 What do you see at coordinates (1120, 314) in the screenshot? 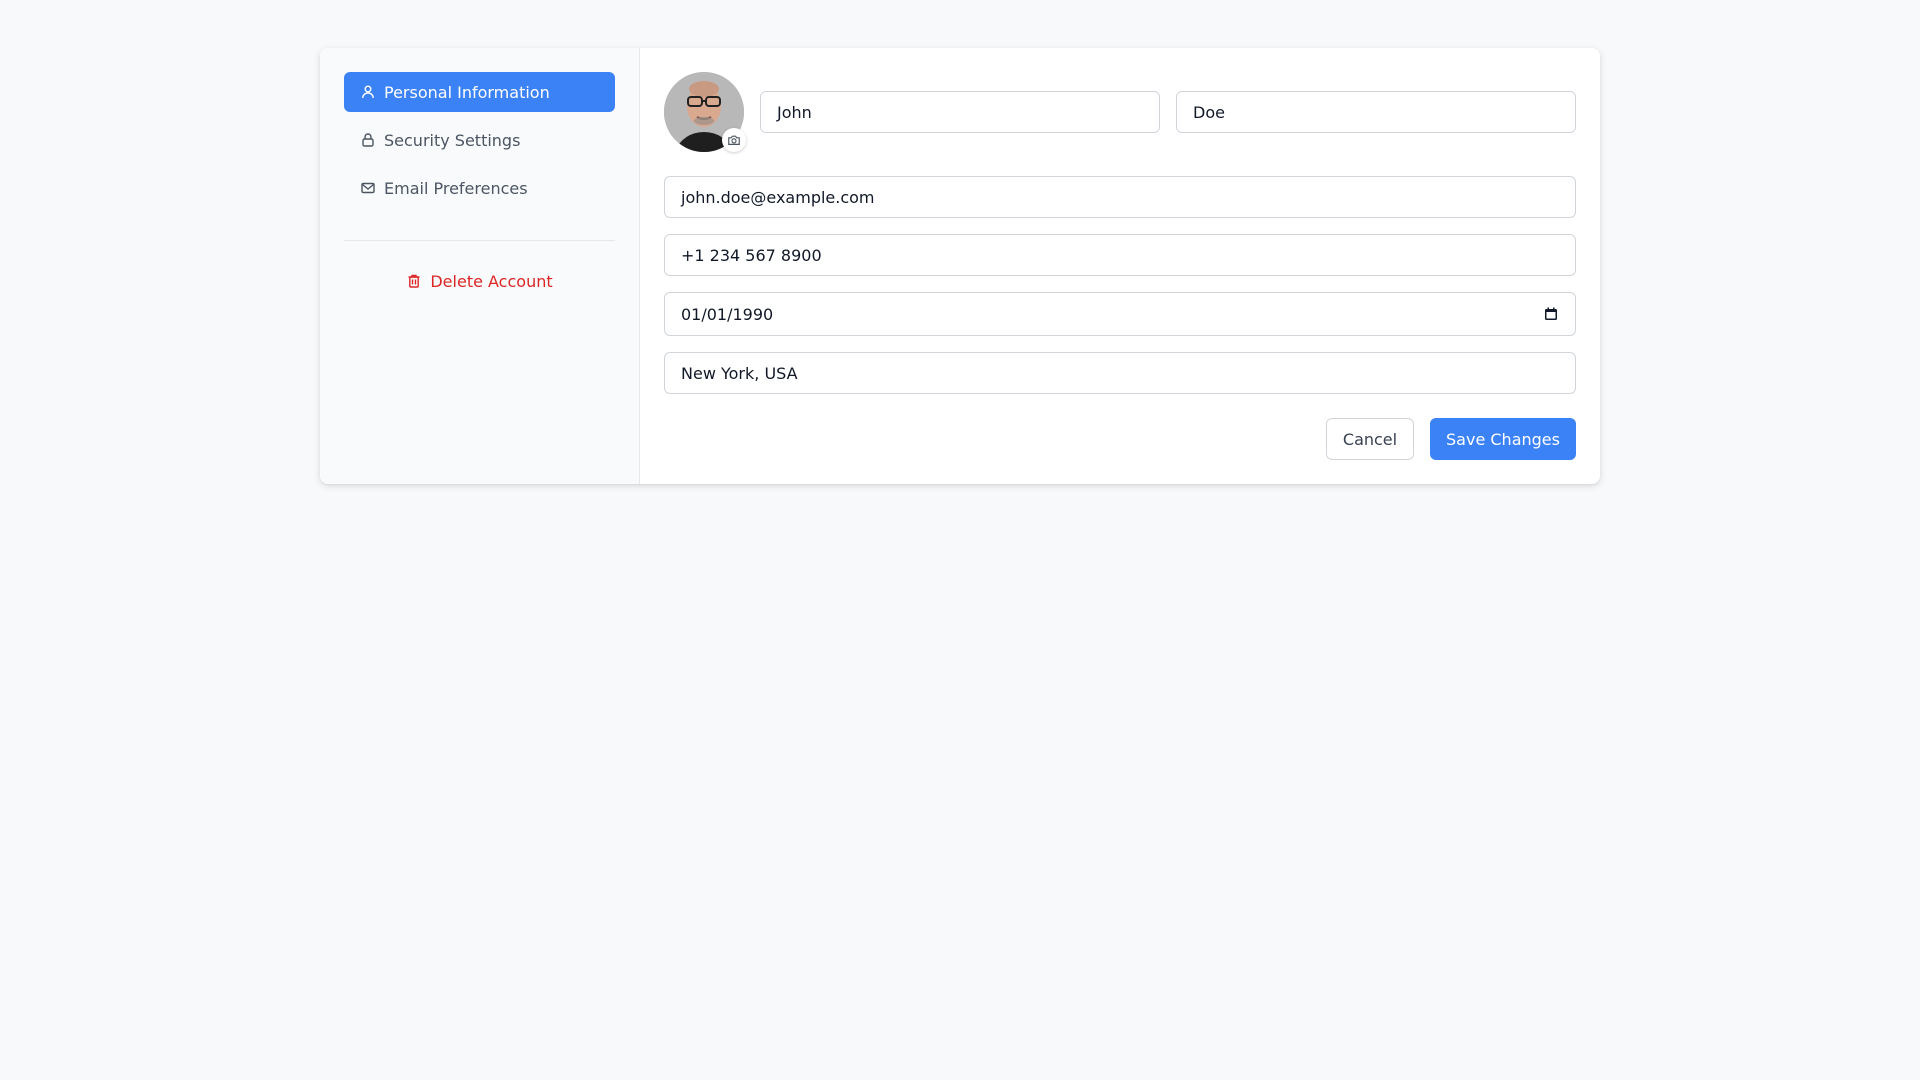
I see `birth-date-field: 01/01/1990` at bounding box center [1120, 314].